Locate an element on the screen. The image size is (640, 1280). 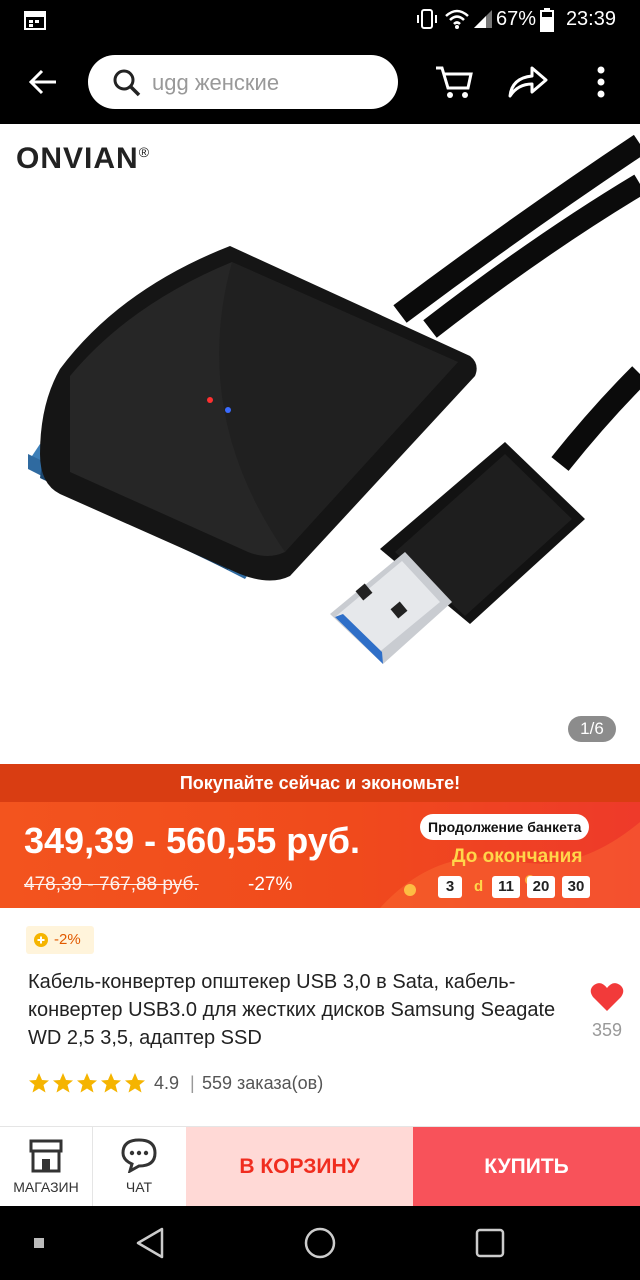
coupon-badge: -2% is located at coordinates (60, 940).